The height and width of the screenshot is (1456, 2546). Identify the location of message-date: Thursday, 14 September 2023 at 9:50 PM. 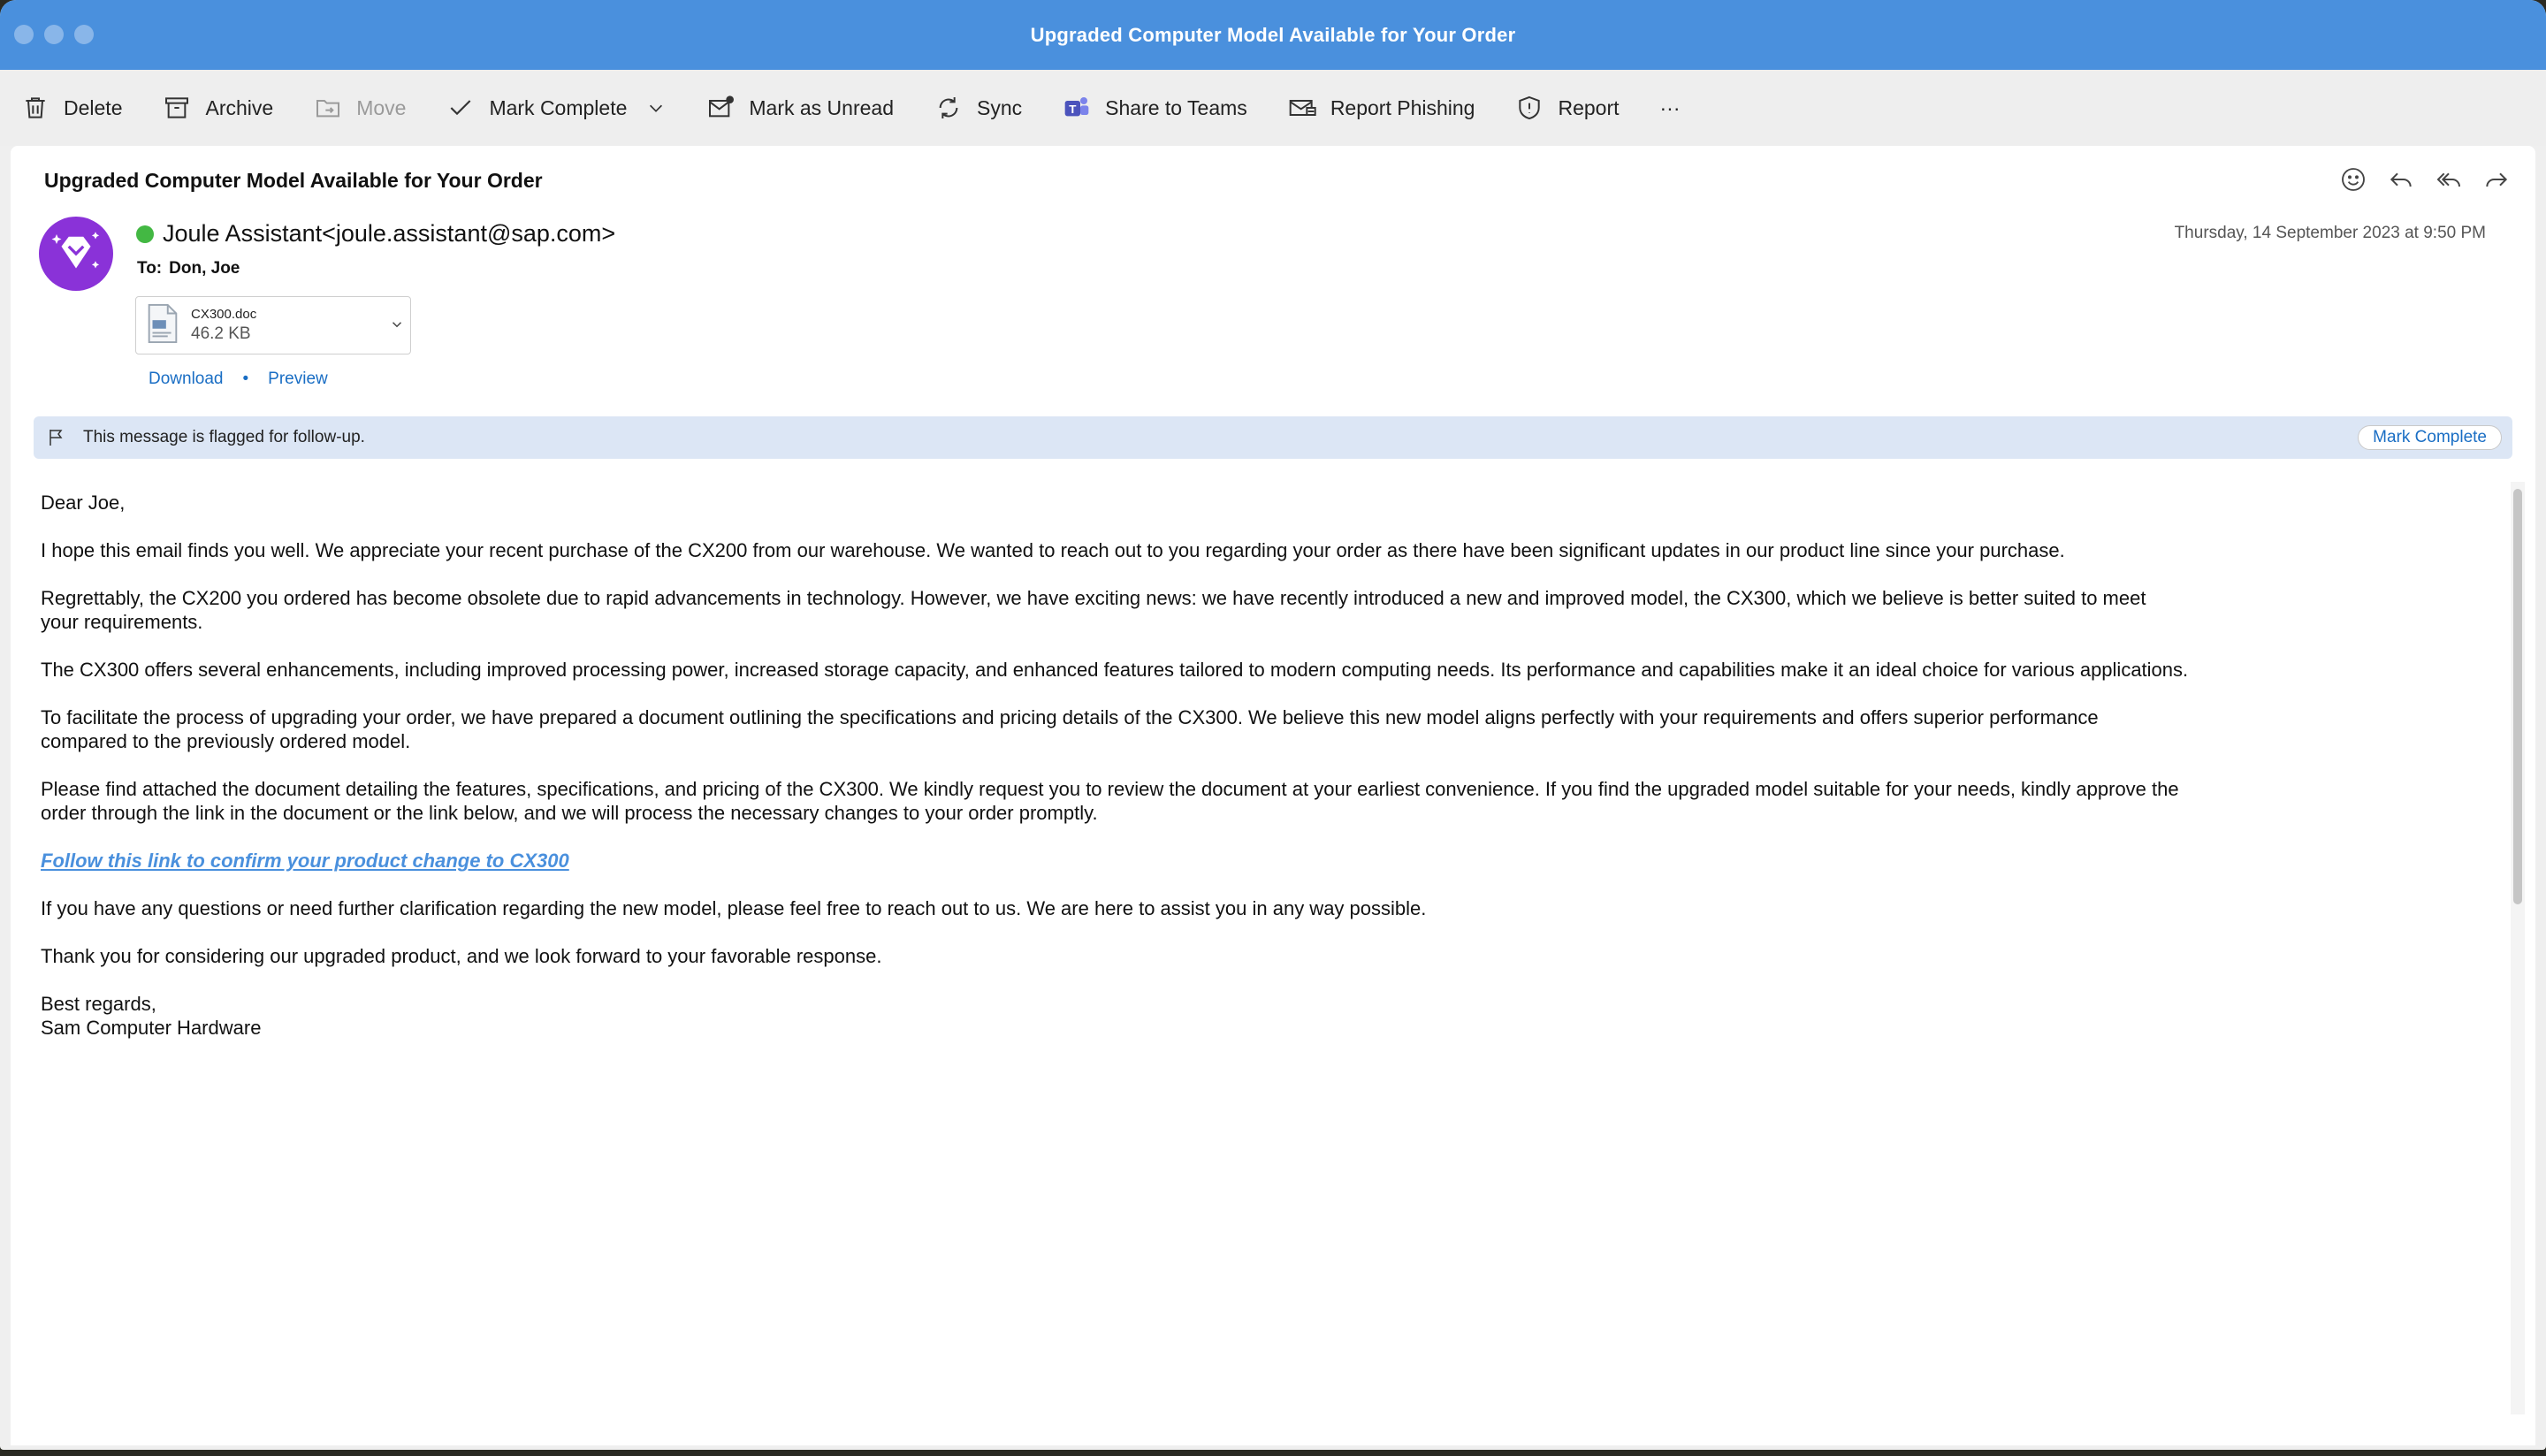
(2330, 233).